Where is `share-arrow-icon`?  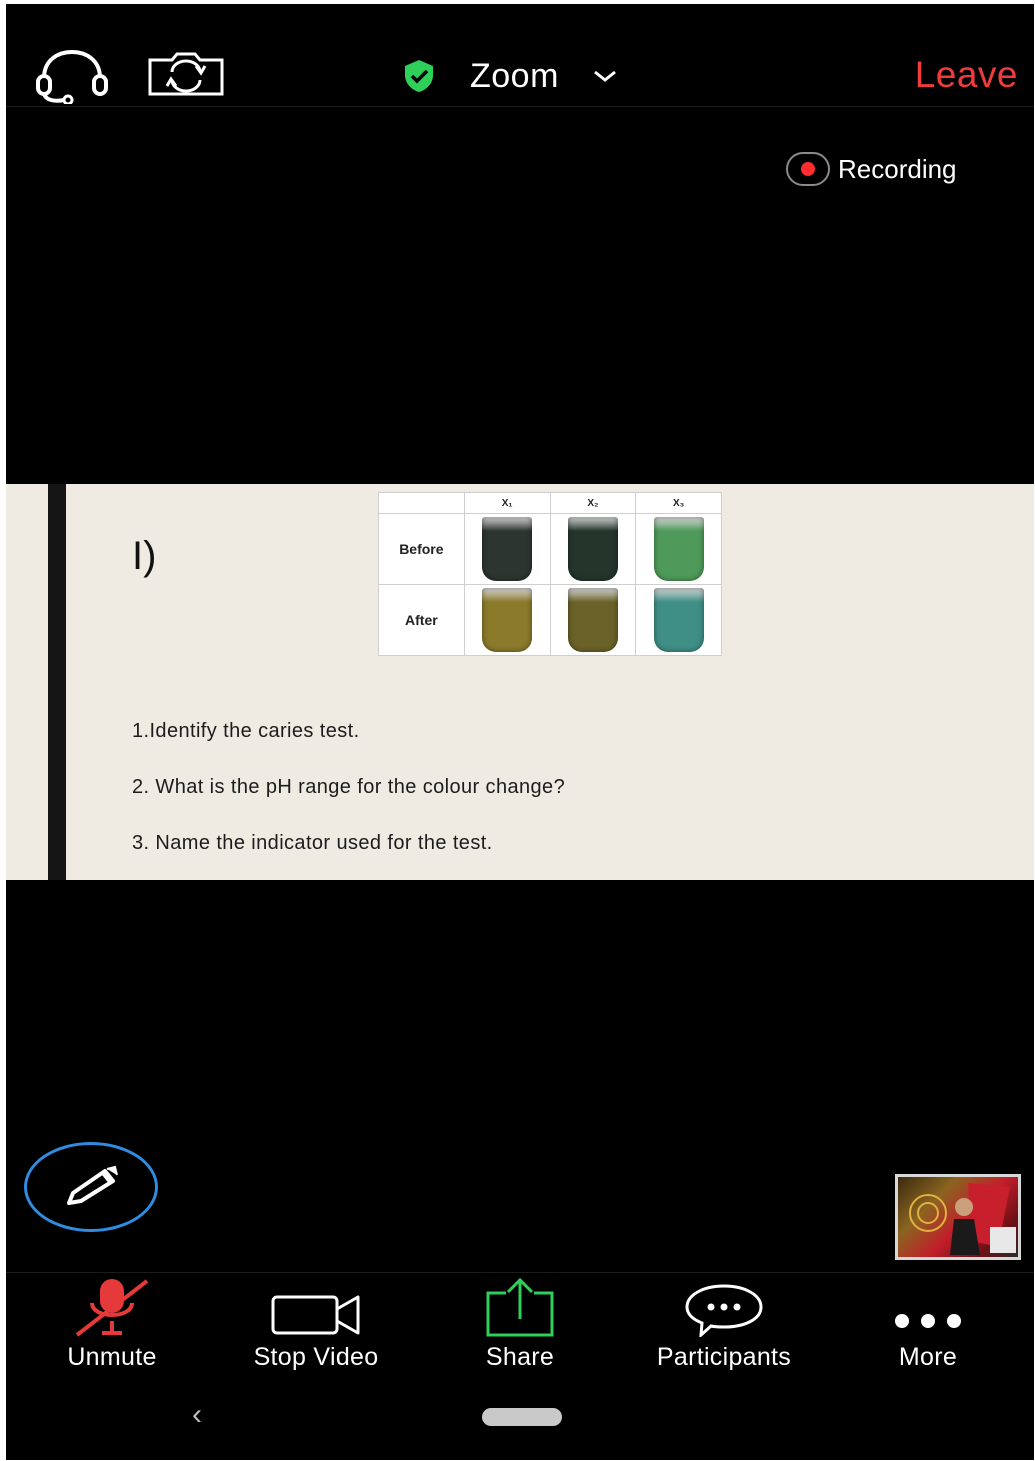
share-arrow-icon is located at coordinates (520, 1307).